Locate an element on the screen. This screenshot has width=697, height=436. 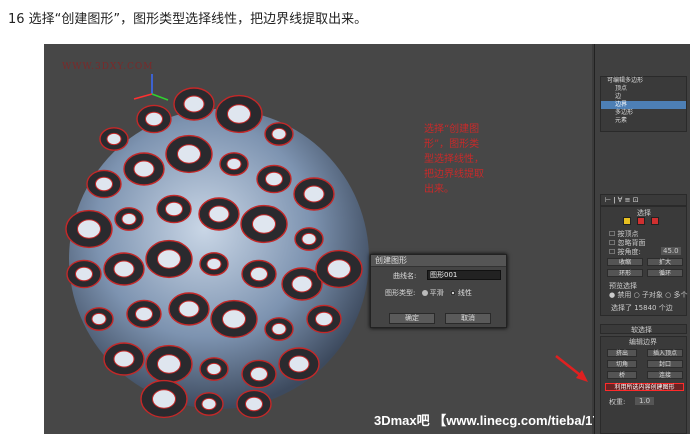
red-arrow-icon is located at coordinates (571, 368).